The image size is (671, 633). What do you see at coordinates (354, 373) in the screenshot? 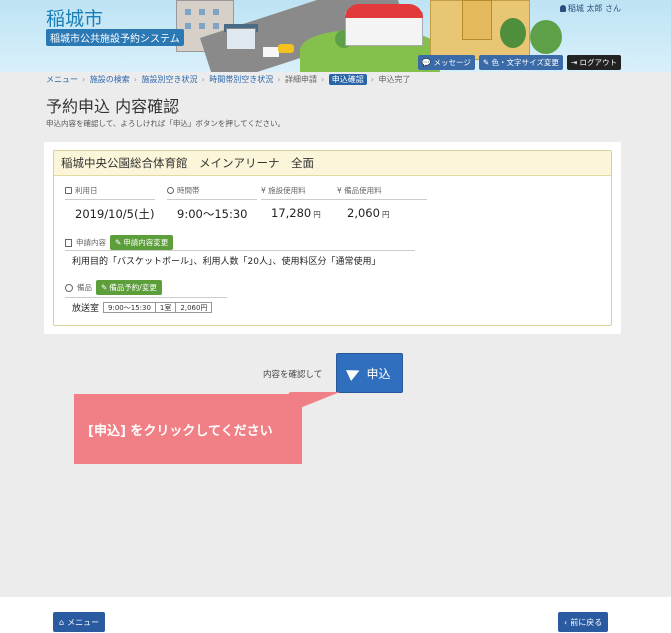
I see `send-icon` at bounding box center [354, 373].